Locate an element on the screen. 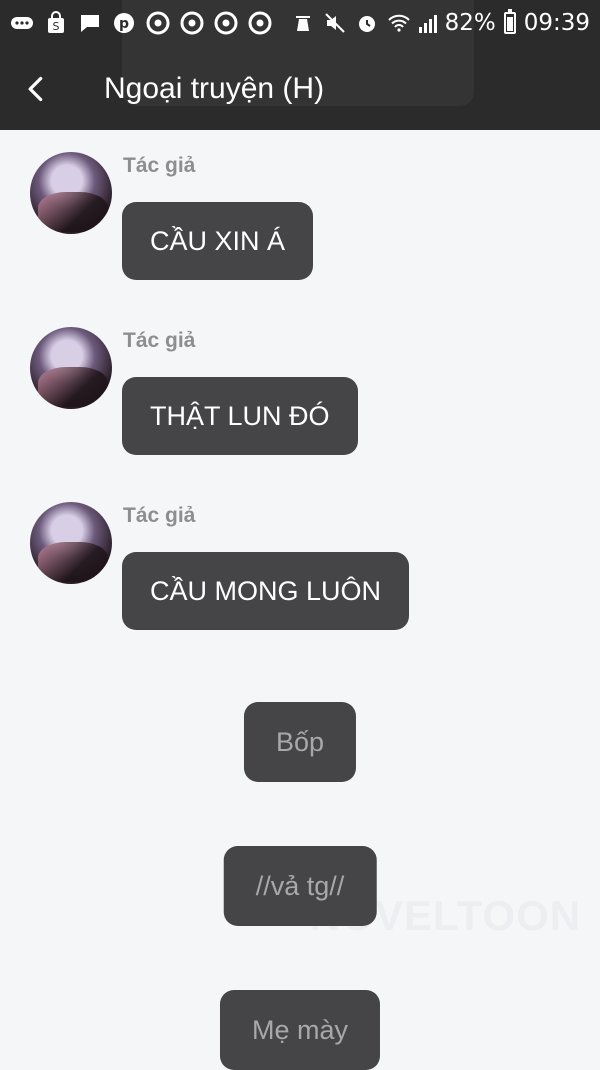 The image size is (600, 1070). svg-text: S is located at coordinates (56, 26).